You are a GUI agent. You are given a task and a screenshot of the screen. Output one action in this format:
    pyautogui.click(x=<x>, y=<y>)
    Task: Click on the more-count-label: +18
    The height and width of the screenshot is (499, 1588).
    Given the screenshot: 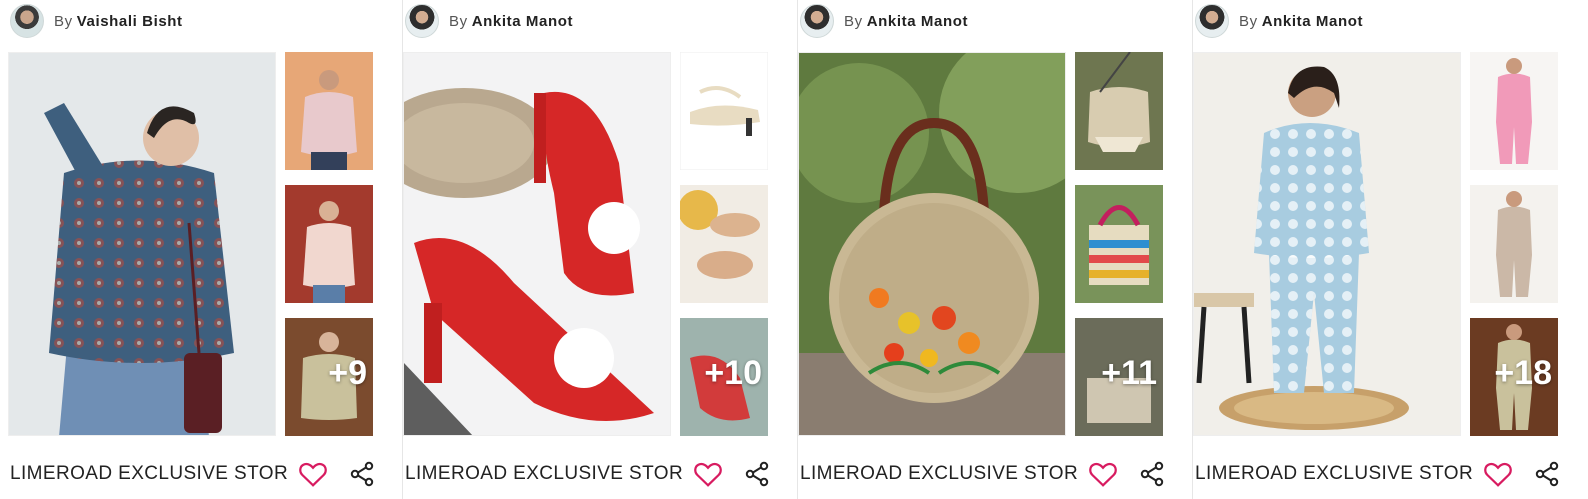 What is the action you would take?
    pyautogui.click(x=1523, y=373)
    